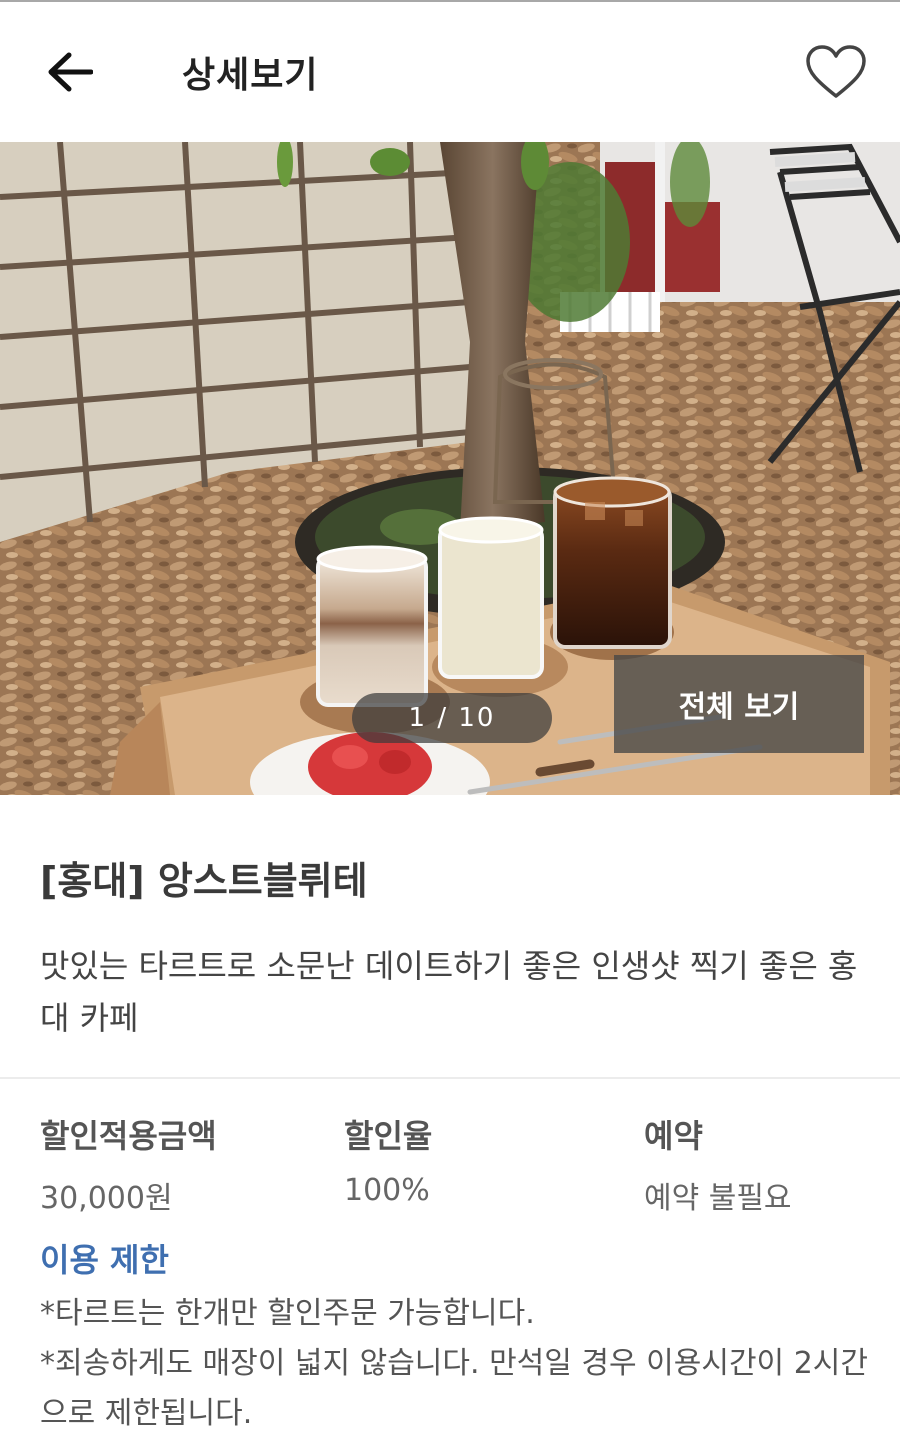 The height and width of the screenshot is (1445, 900). I want to click on favorite-button, so click(836, 72).